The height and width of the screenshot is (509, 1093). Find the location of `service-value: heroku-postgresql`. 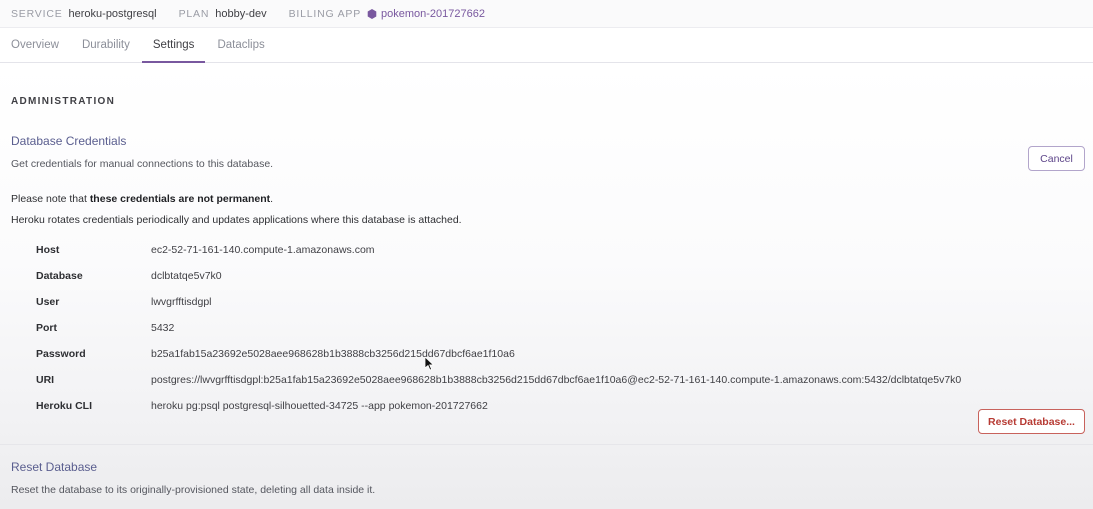

service-value: heroku-postgresql is located at coordinates (112, 13).